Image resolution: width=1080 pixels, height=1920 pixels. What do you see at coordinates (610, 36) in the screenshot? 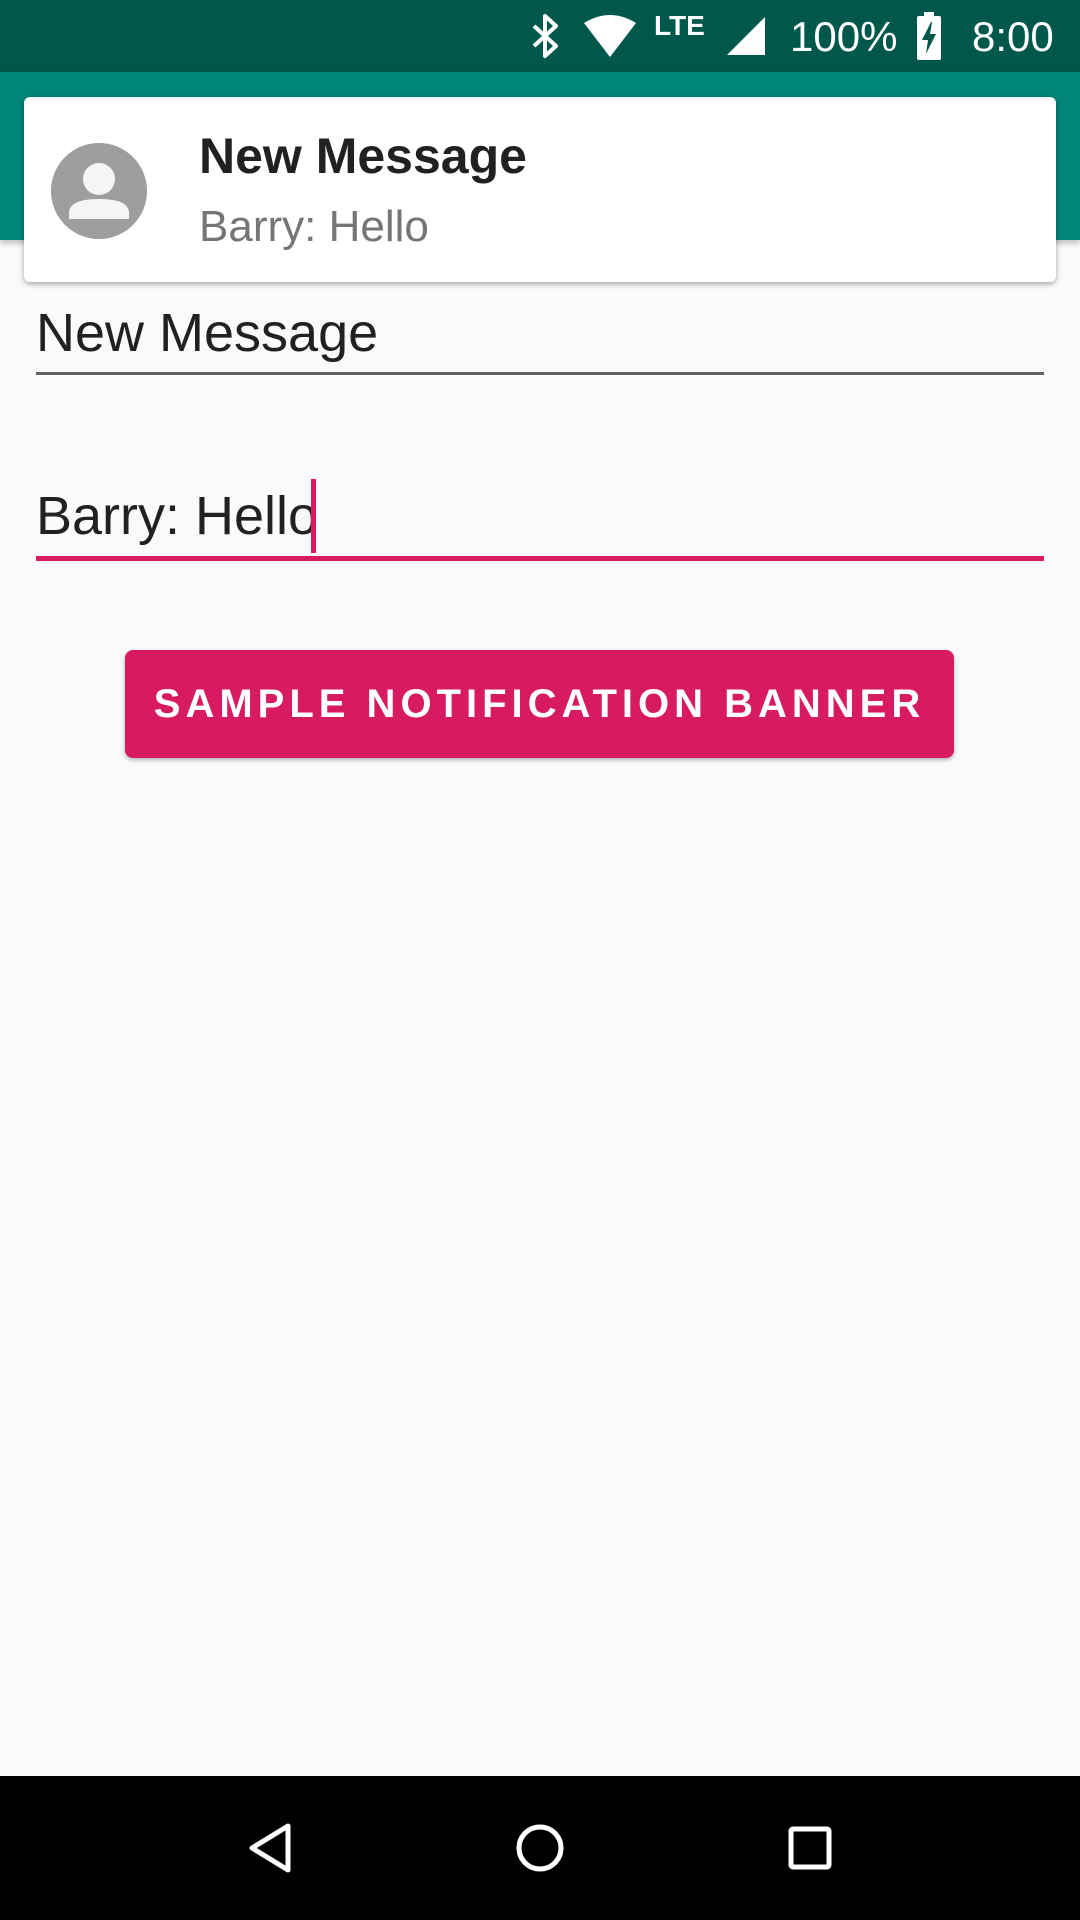
I see `wifi-icon` at bounding box center [610, 36].